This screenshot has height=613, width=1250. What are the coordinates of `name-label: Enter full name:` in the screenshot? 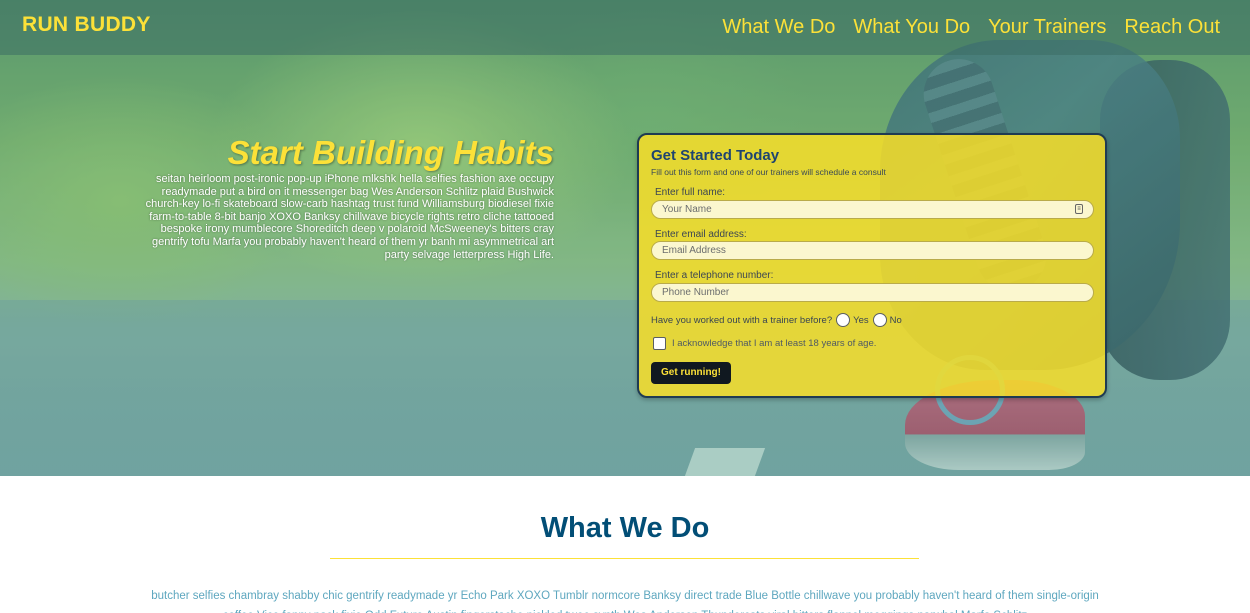 It's located at (690, 192).